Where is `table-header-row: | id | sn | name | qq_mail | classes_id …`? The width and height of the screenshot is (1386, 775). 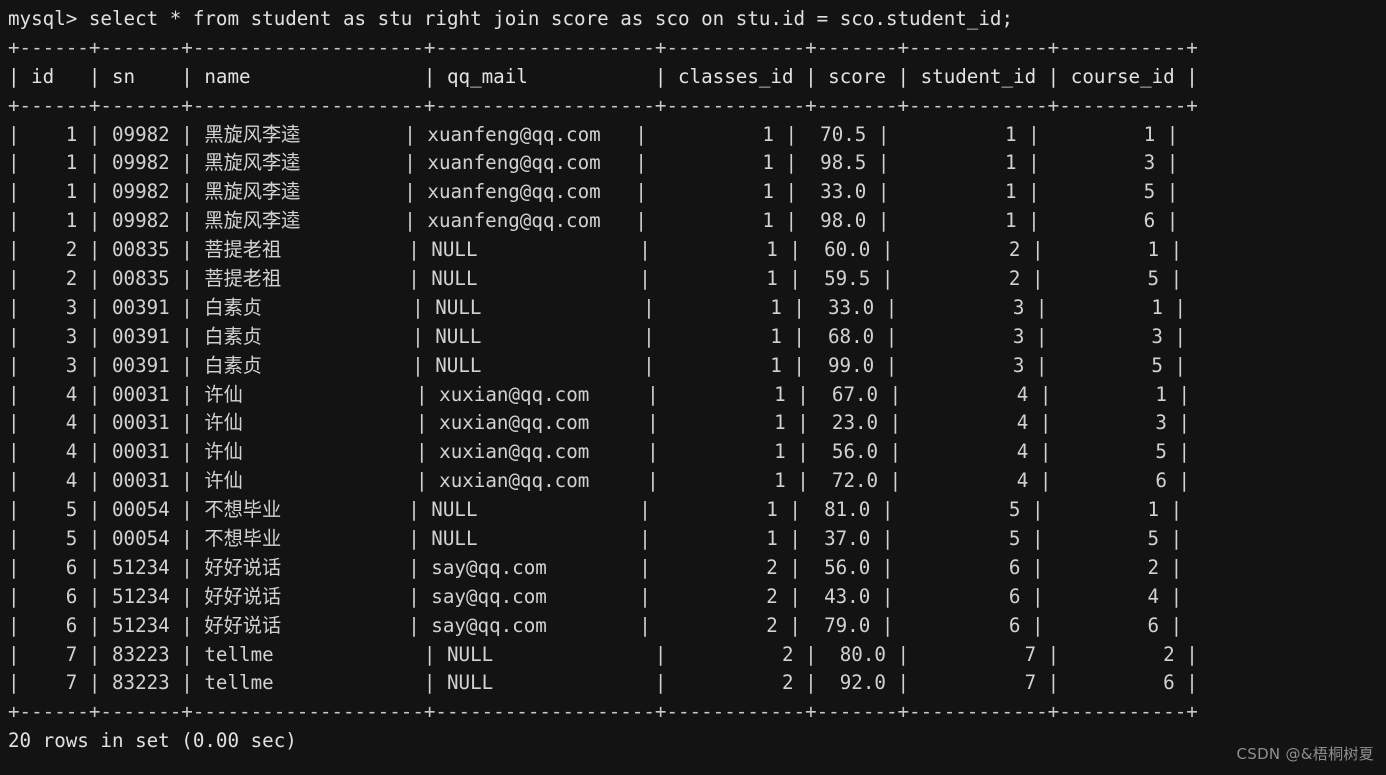
table-header-row: | id | sn | name | qq_mail | classes_id … is located at coordinates (603, 76).